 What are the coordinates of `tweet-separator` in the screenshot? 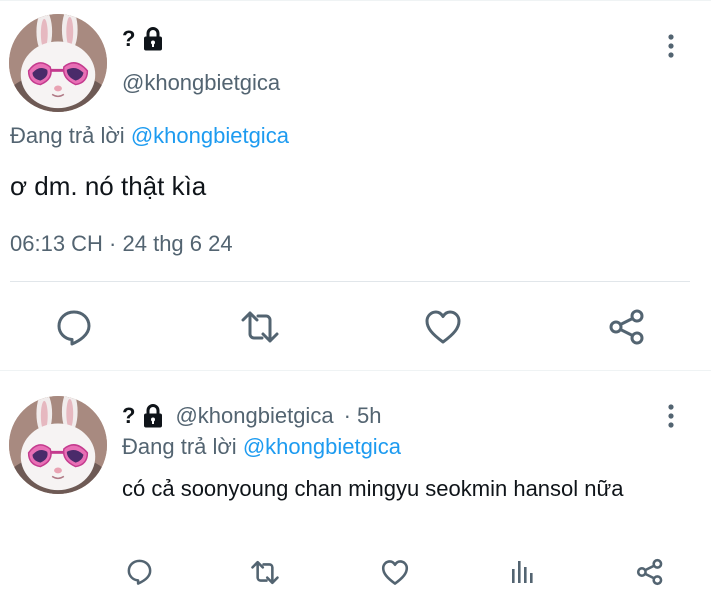 It's located at (355, 370).